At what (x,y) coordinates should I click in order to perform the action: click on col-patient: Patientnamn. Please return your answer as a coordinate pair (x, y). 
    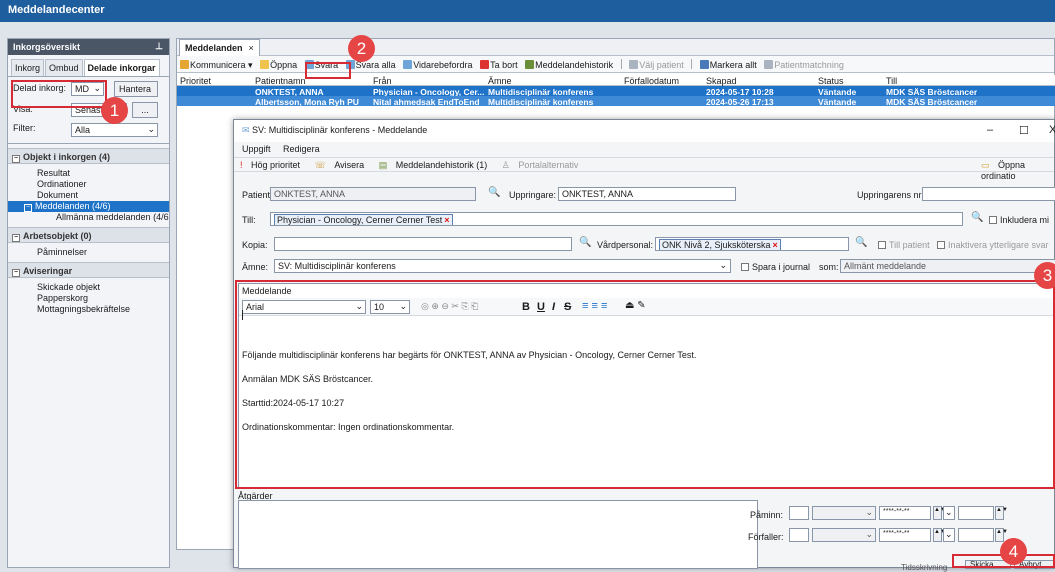
    Looking at the image, I should click on (280, 81).